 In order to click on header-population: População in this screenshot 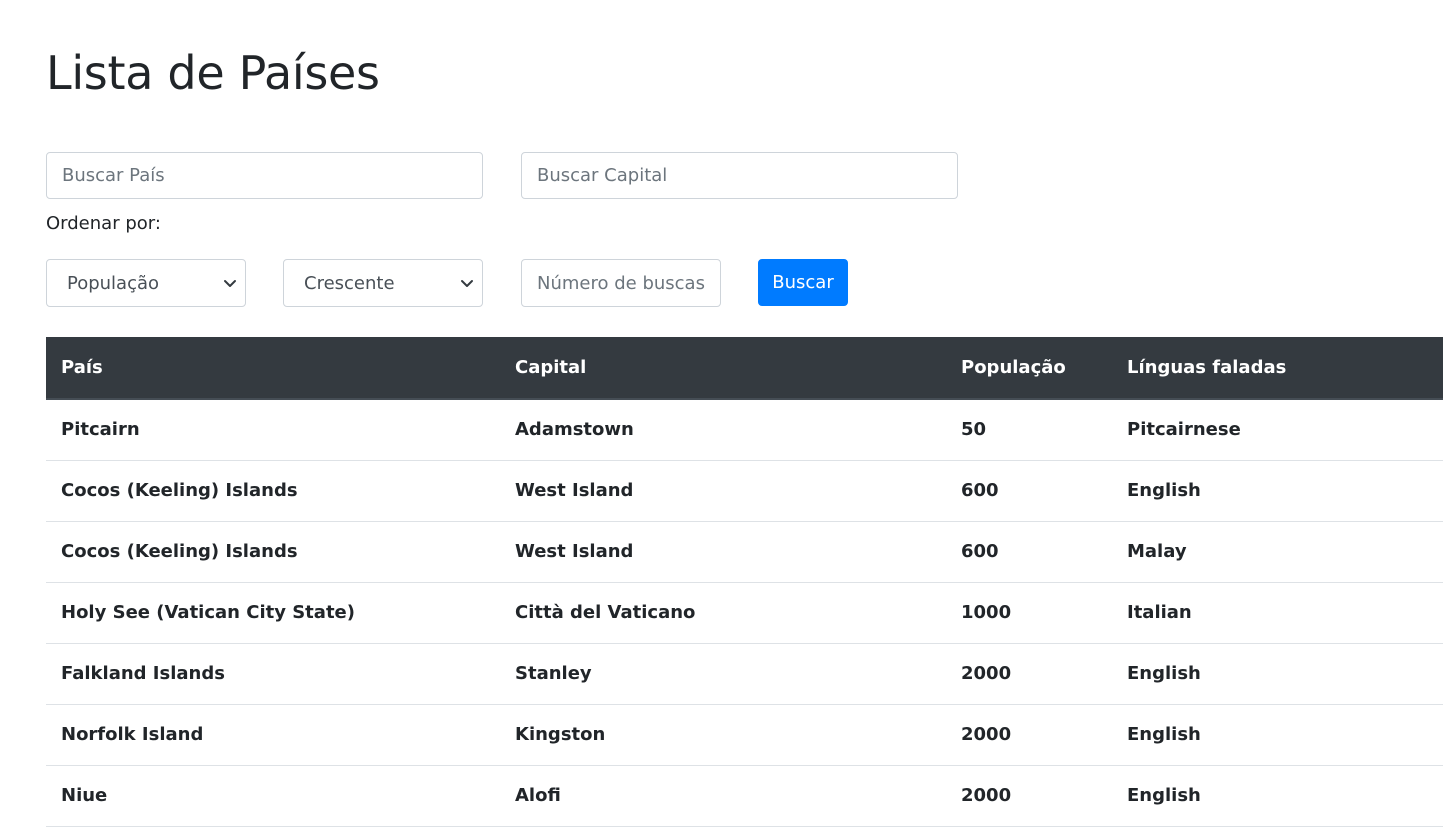, I will do `click(1029, 368)`.